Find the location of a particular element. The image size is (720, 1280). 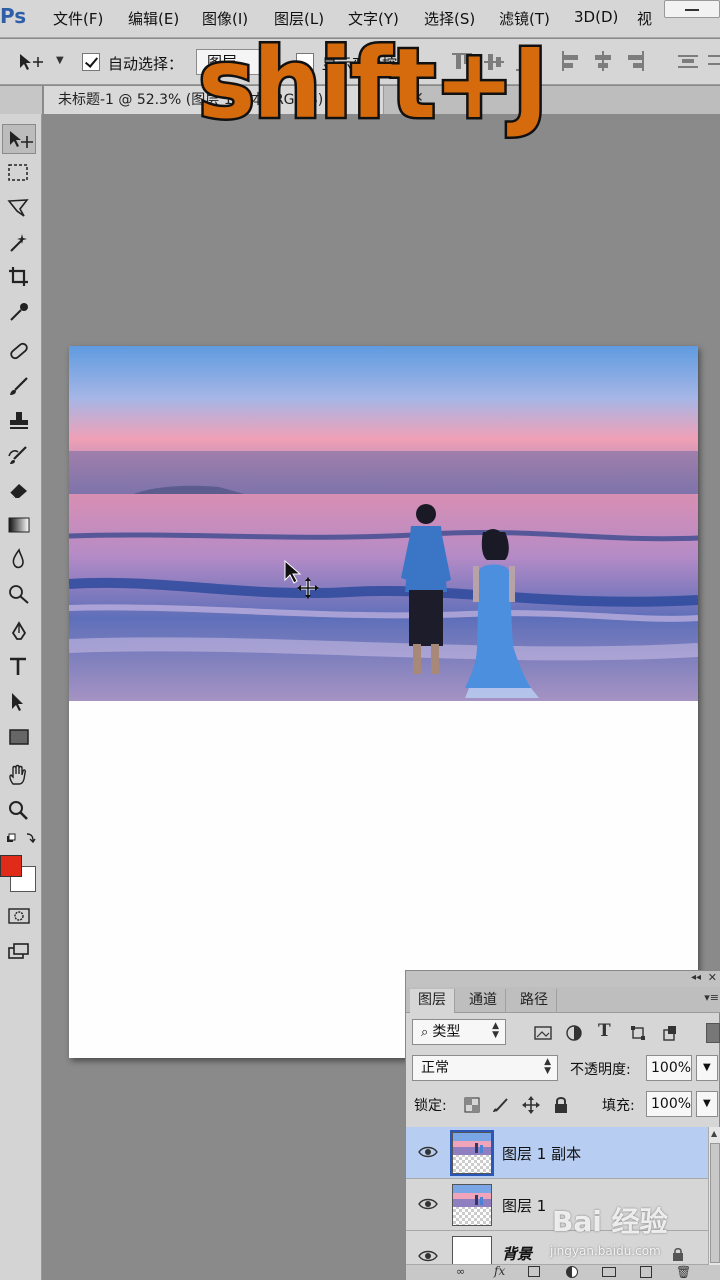

stamp-tool is located at coordinates (19, 421).